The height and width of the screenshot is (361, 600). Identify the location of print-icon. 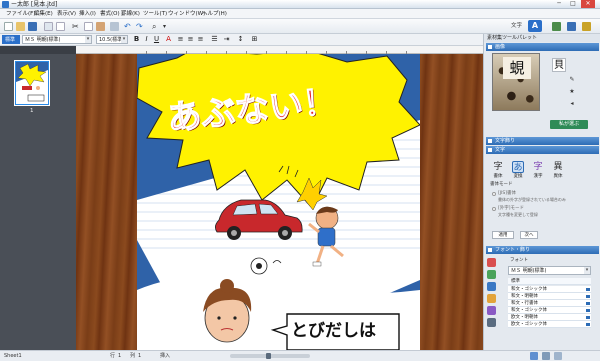
(48, 26).